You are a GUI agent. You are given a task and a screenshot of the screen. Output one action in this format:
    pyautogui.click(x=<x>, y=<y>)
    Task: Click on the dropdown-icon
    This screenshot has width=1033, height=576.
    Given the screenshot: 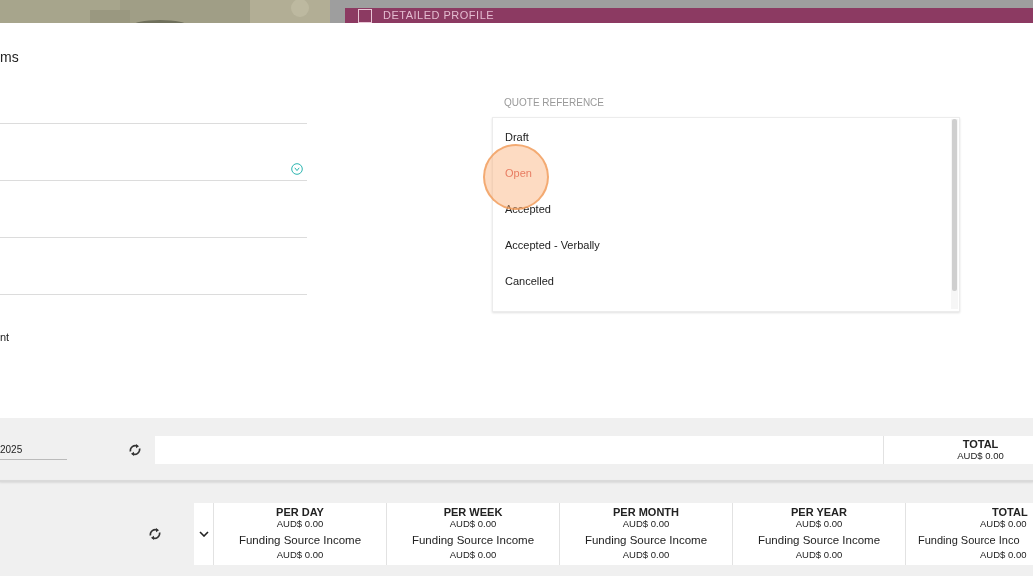 What is the action you would take?
    pyautogui.click(x=297, y=169)
    